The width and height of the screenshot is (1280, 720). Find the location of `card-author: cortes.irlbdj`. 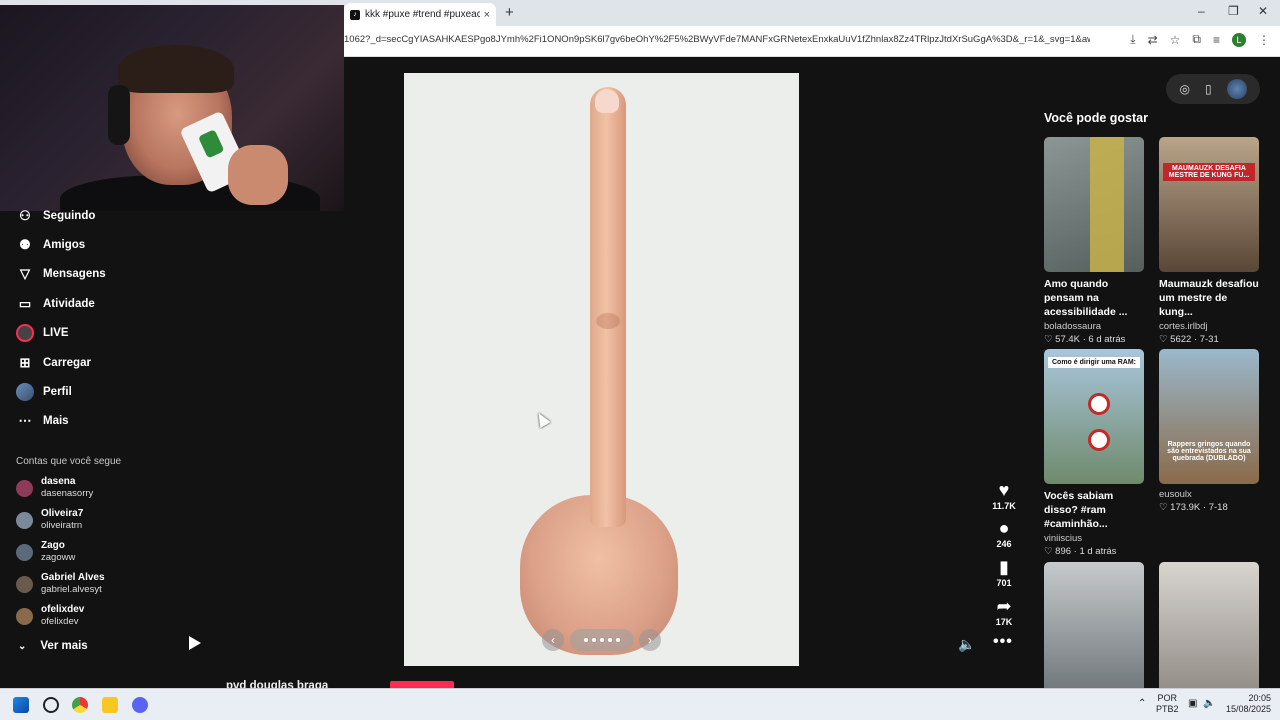

card-author: cortes.irlbdj is located at coordinates (1209, 326).